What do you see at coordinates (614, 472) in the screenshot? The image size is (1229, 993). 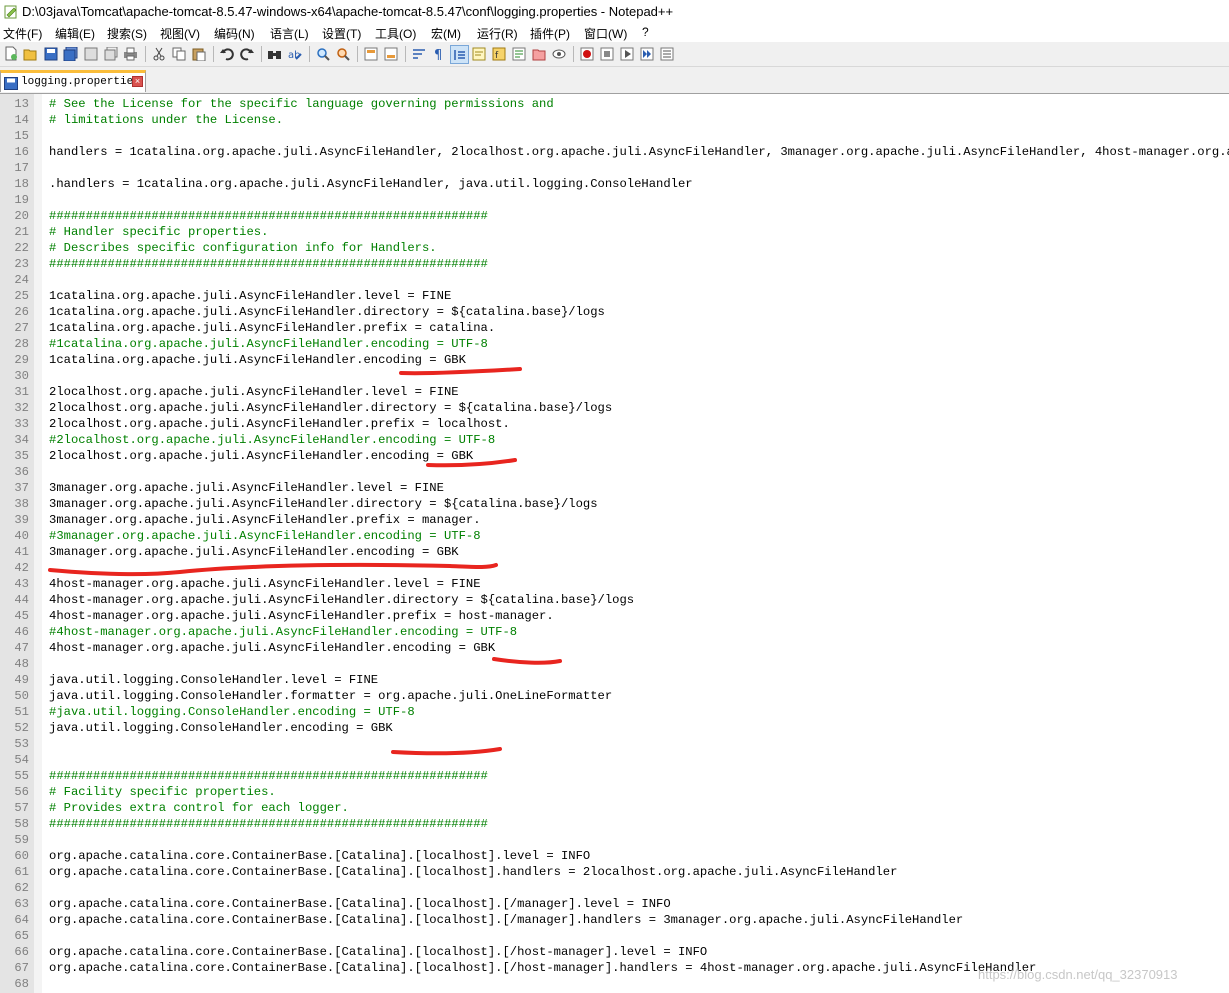 I see `code-line: 36` at bounding box center [614, 472].